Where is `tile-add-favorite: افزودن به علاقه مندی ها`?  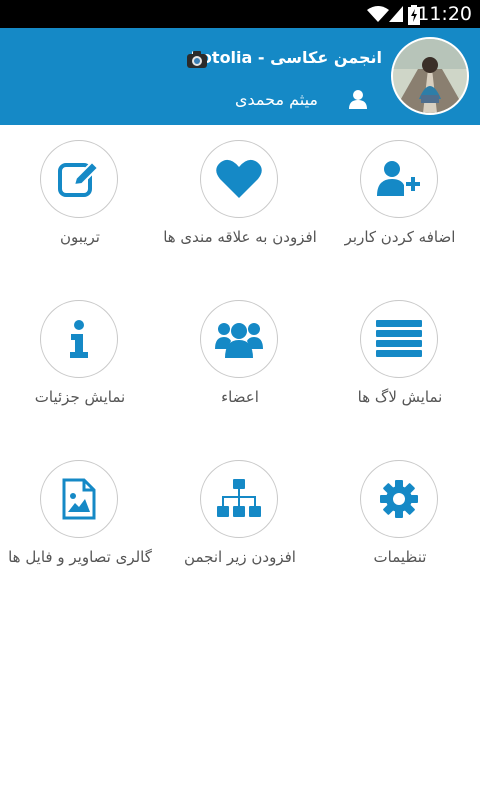 tile-add-favorite: افزودن به علاقه مندی ها is located at coordinates (240, 215).